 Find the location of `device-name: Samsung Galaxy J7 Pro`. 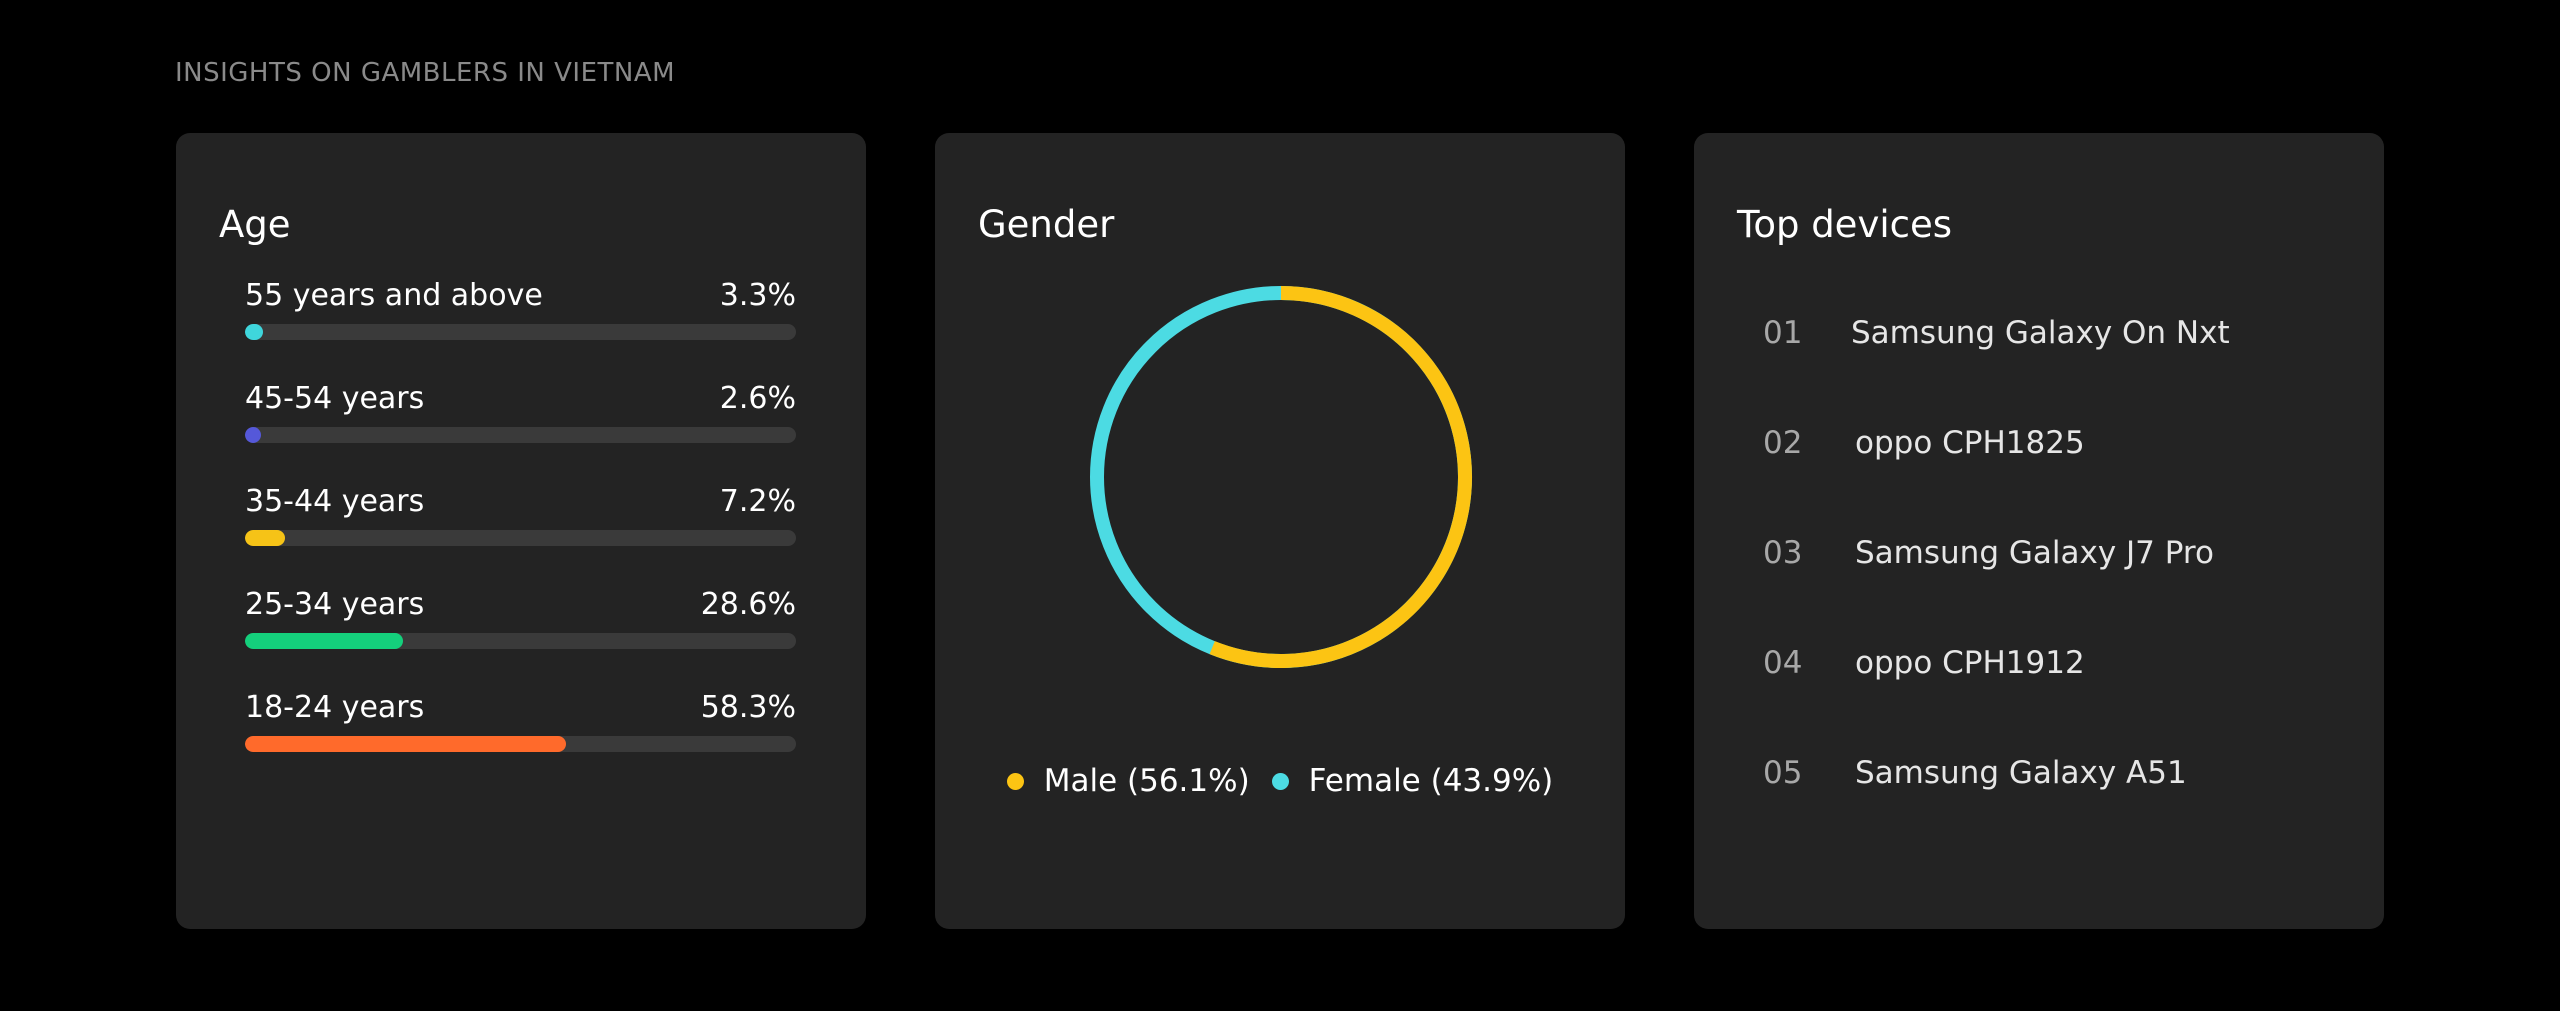

device-name: Samsung Galaxy J7 Pro is located at coordinates (2034, 553).